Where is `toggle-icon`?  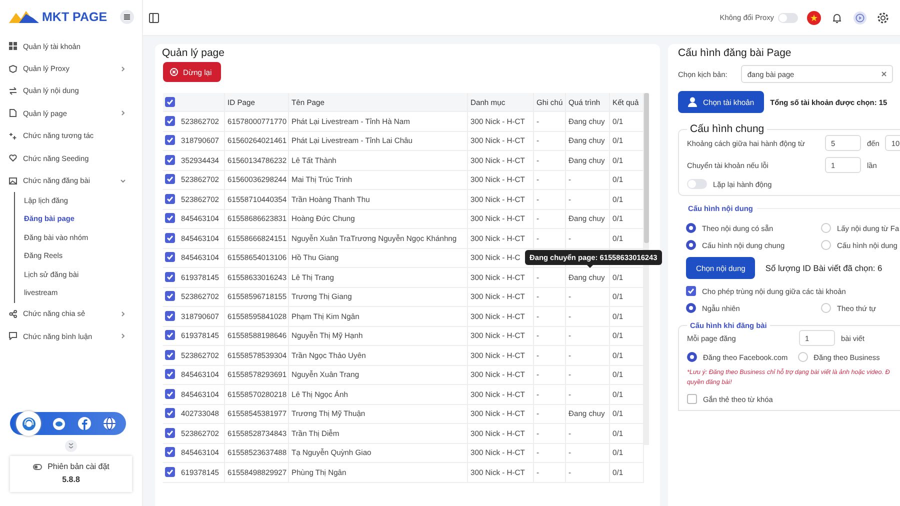
toggle-icon is located at coordinates (37, 467).